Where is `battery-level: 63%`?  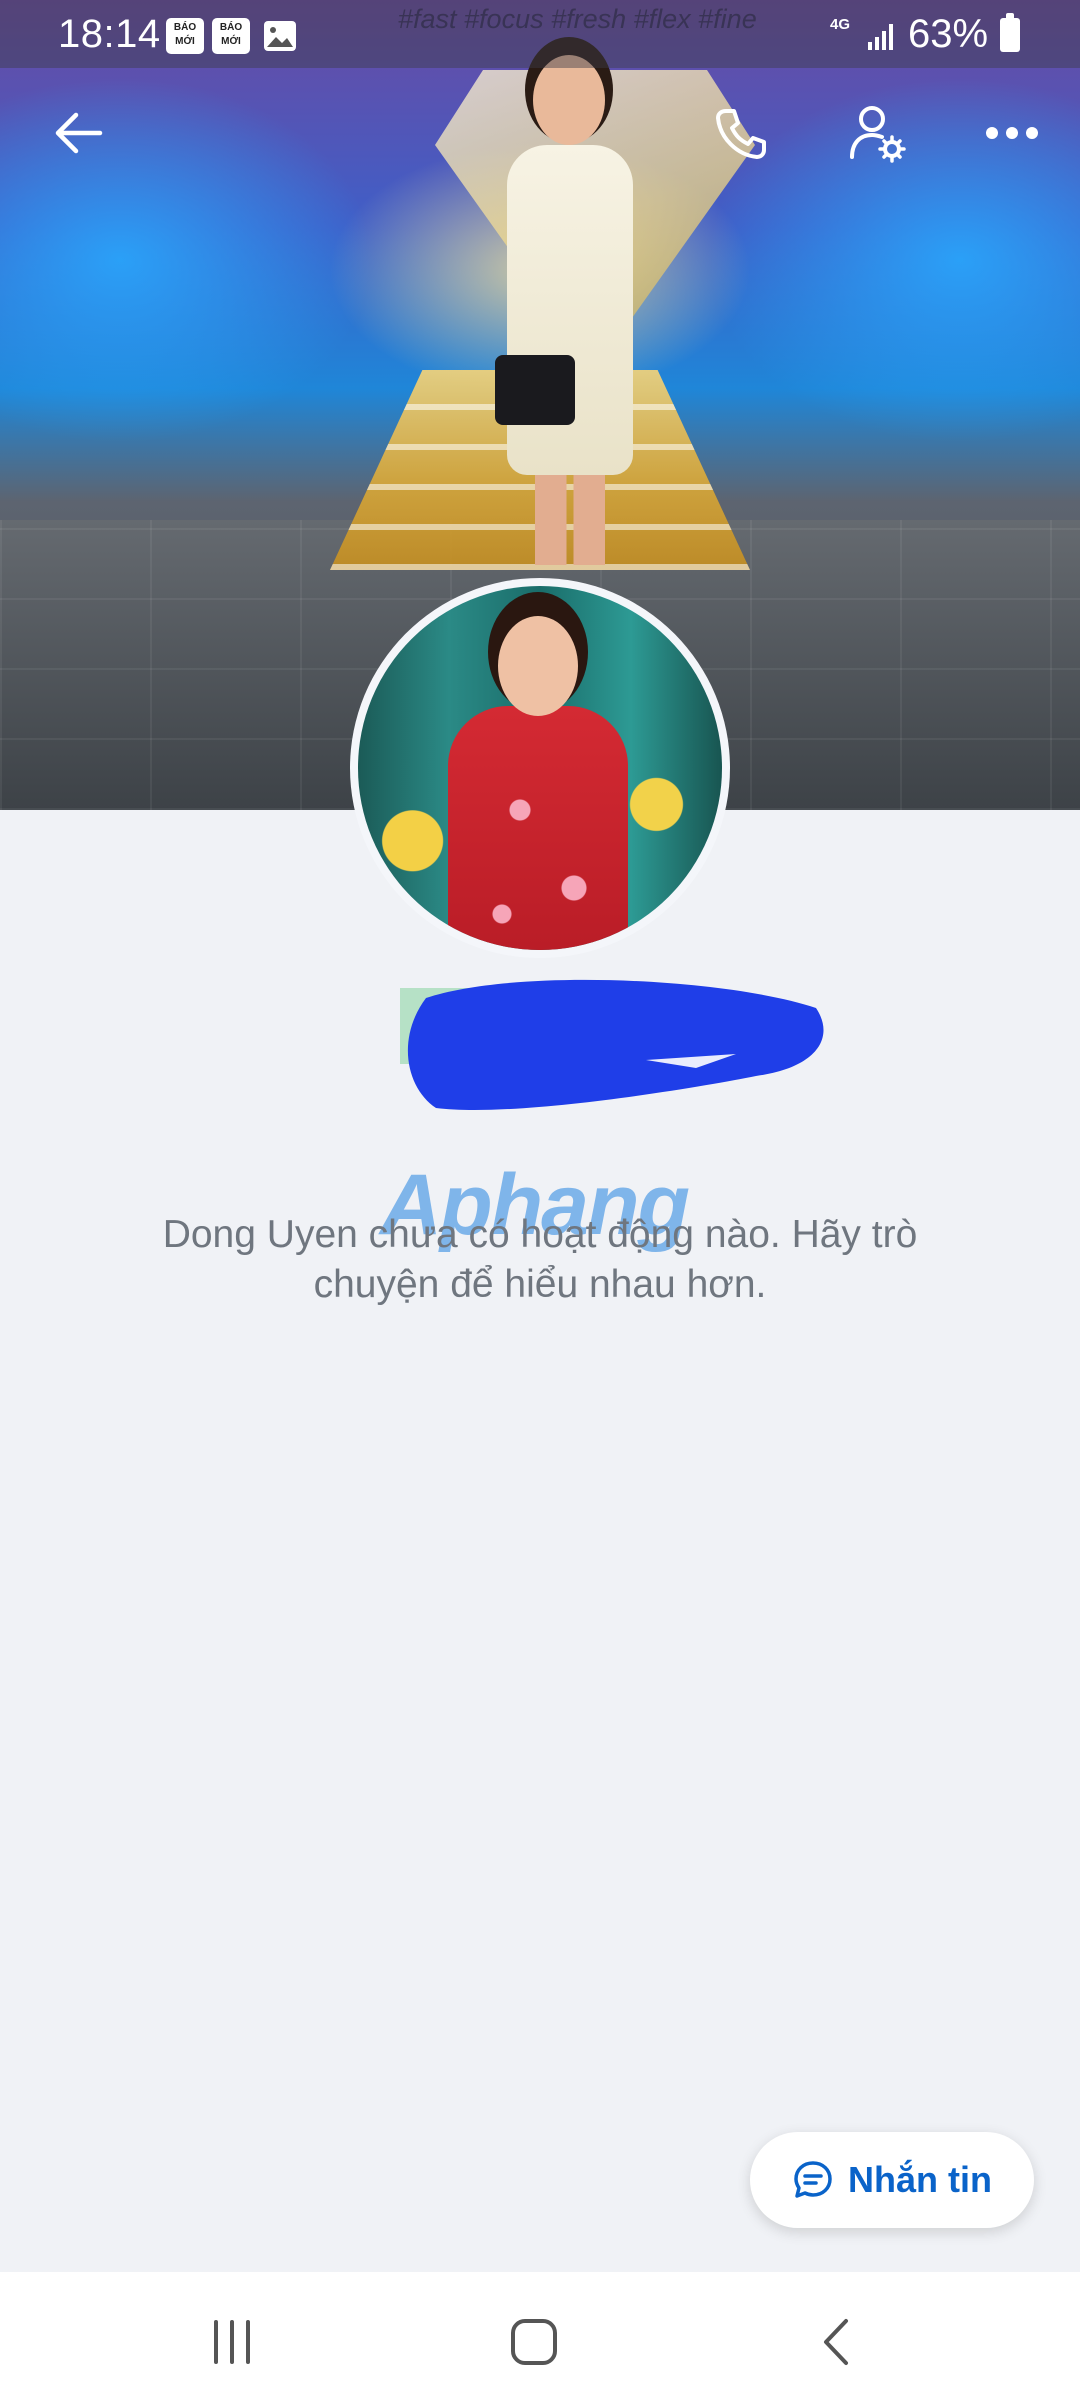 battery-level: 63% is located at coordinates (948, 34).